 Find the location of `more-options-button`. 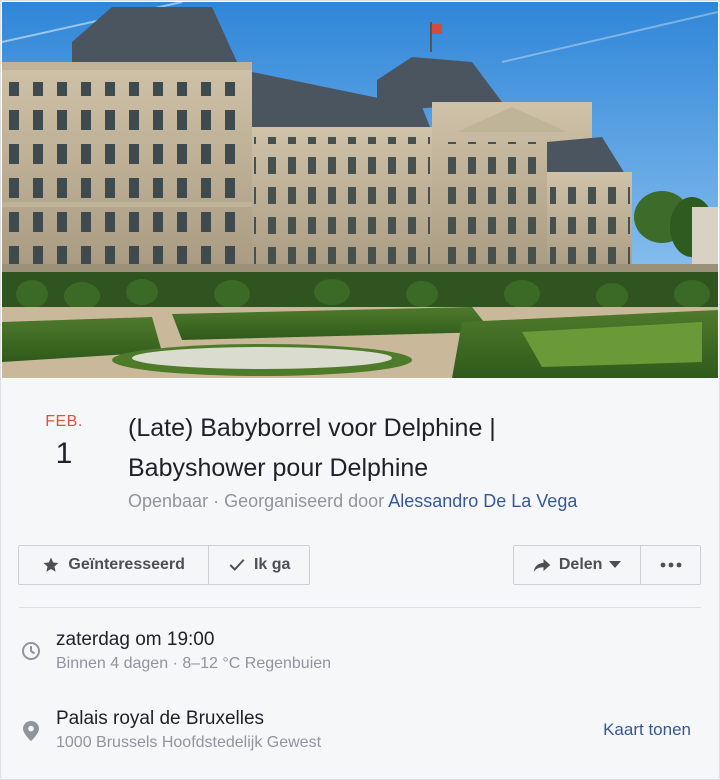

more-options-button is located at coordinates (670, 565).